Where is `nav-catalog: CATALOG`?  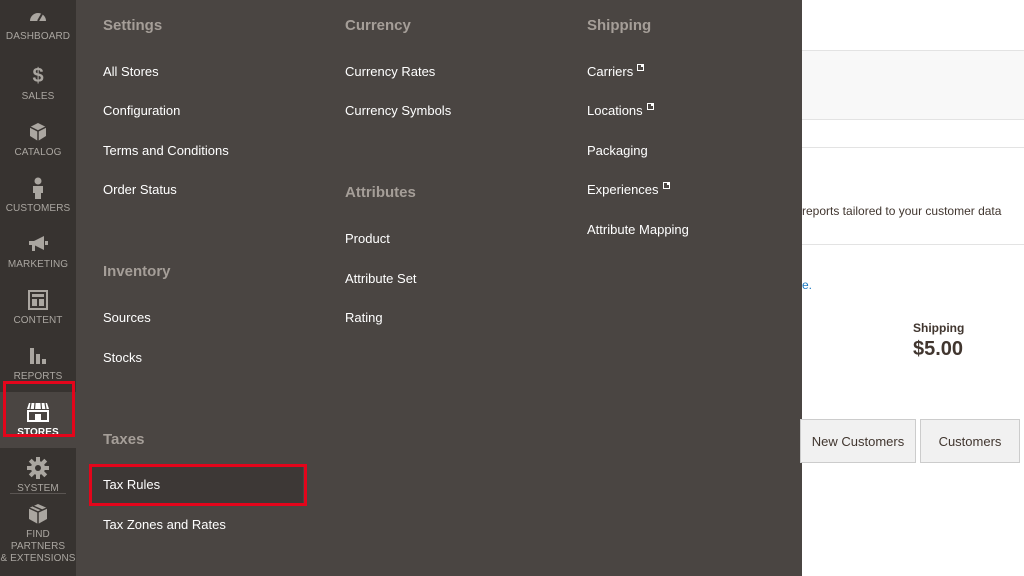 nav-catalog: CATALOG is located at coordinates (38, 140).